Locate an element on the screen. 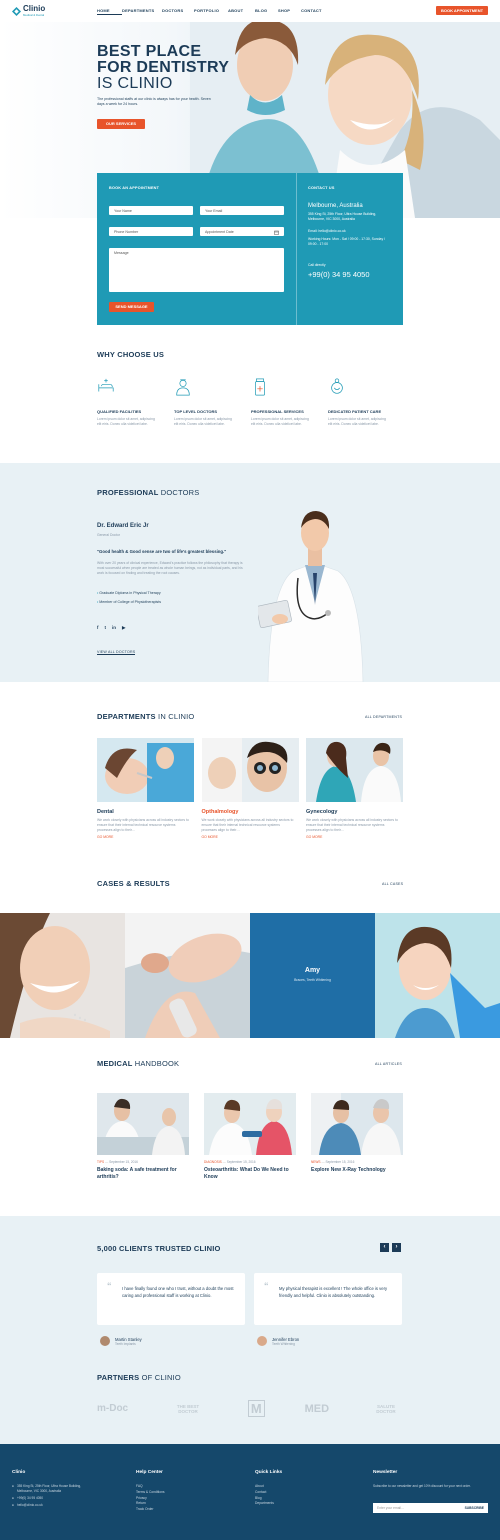 The image size is (500, 1540). footer-link: Departments is located at coordinates (264, 1504).